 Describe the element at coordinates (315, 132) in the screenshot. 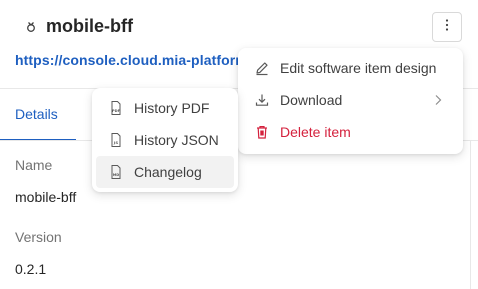

I see `menu-item-label: Delete item` at that location.